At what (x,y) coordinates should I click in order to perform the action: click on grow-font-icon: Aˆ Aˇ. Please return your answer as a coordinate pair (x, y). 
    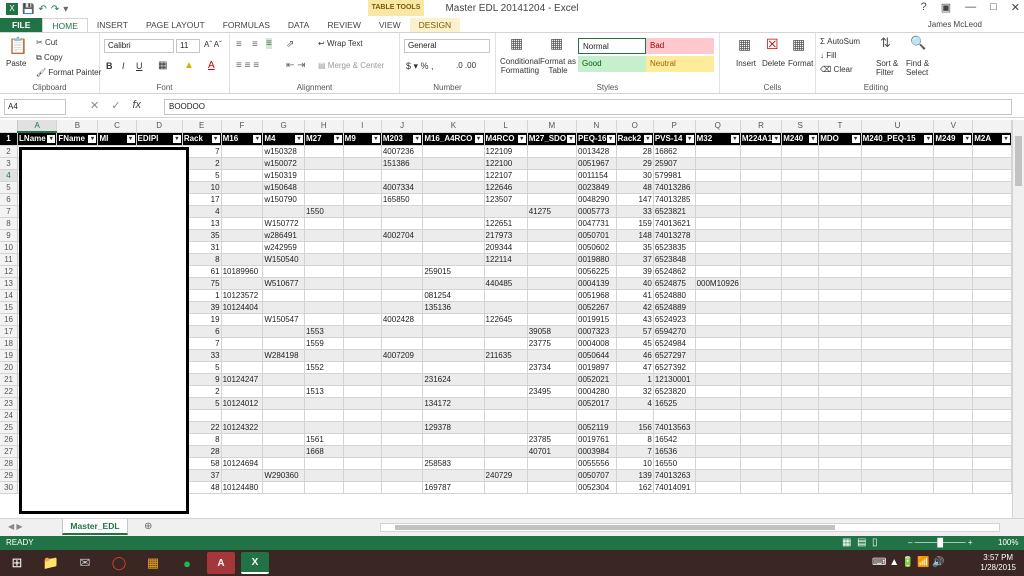
    Looking at the image, I should click on (213, 44).